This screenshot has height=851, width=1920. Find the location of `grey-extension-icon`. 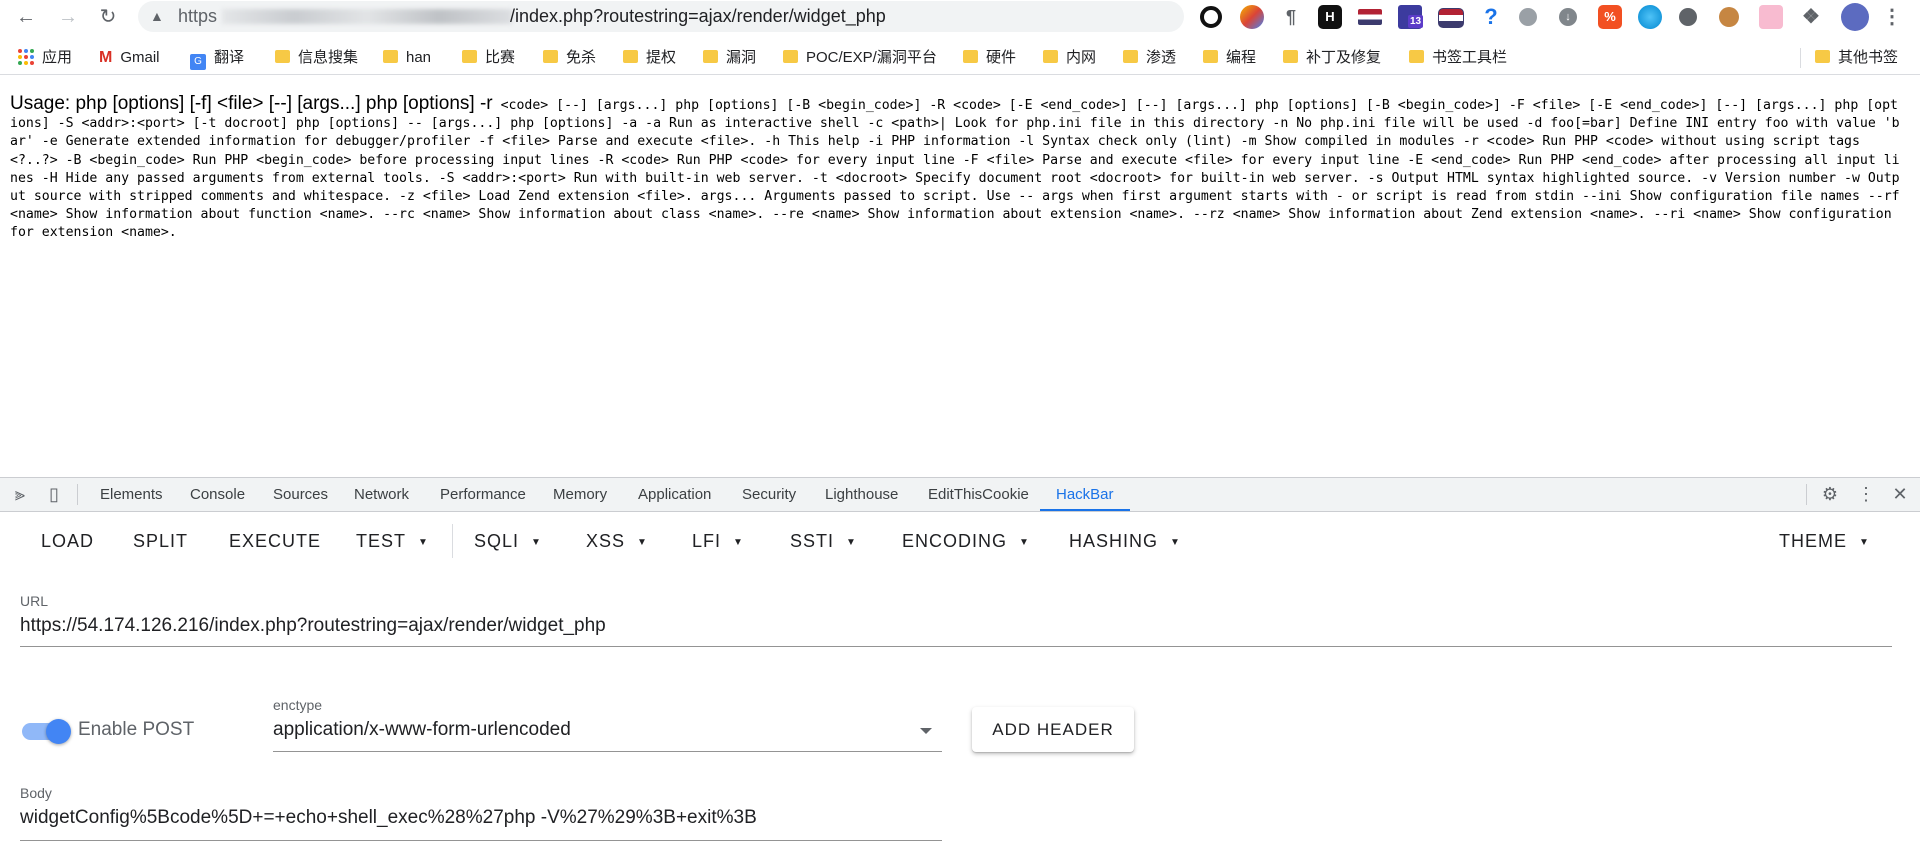

grey-extension-icon is located at coordinates (1528, 17).